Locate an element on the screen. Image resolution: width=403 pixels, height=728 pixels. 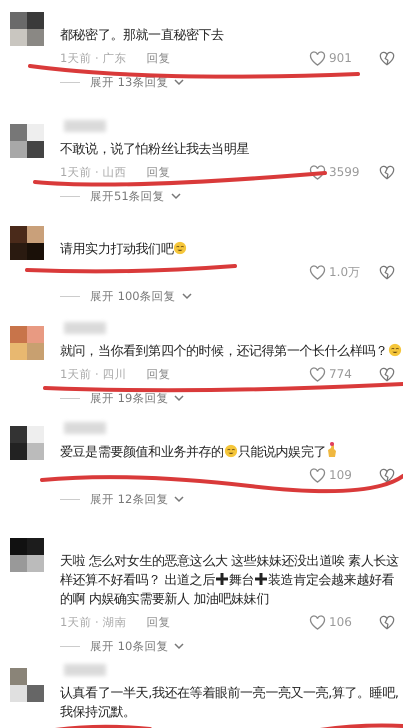
comment-text: 爱豆是需要颜值和业务并存的 只能说内娱完了 is located at coordinates (231, 452).